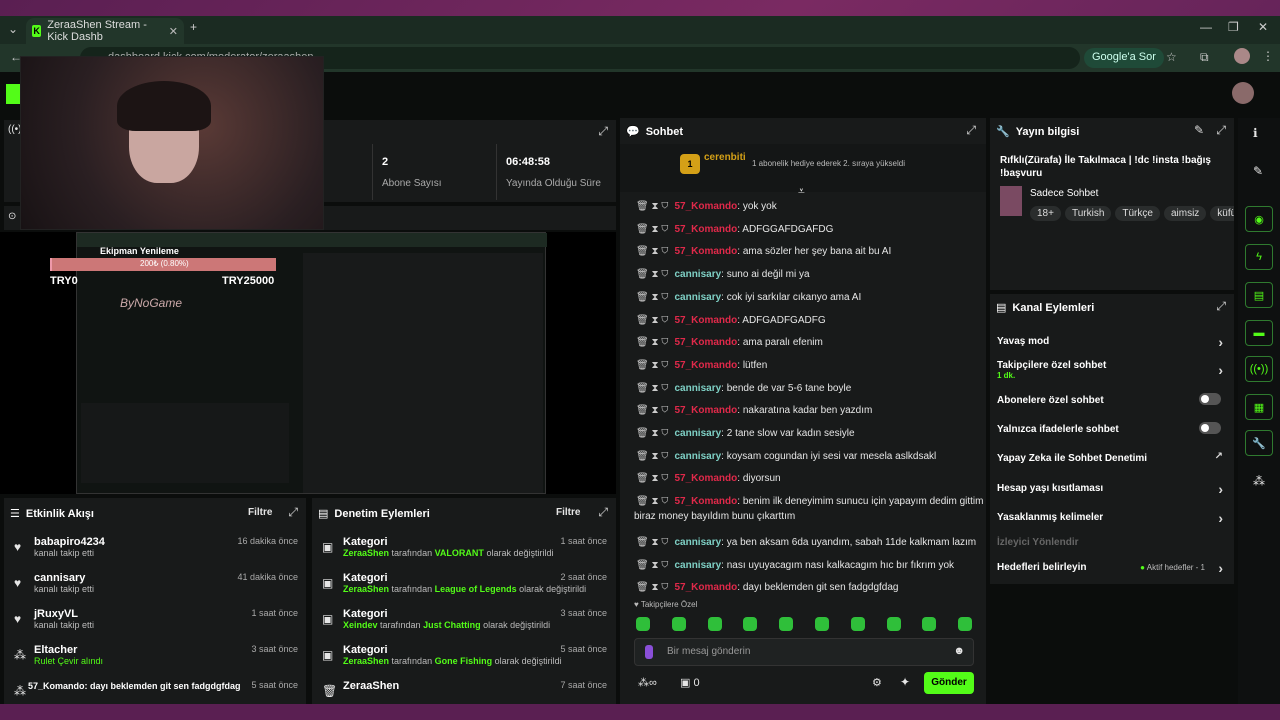 This screenshot has width=1280, height=720. What do you see at coordinates (603, 512) in the screenshot?
I see `moderation-expand-icon: ⤢` at bounding box center [603, 512].